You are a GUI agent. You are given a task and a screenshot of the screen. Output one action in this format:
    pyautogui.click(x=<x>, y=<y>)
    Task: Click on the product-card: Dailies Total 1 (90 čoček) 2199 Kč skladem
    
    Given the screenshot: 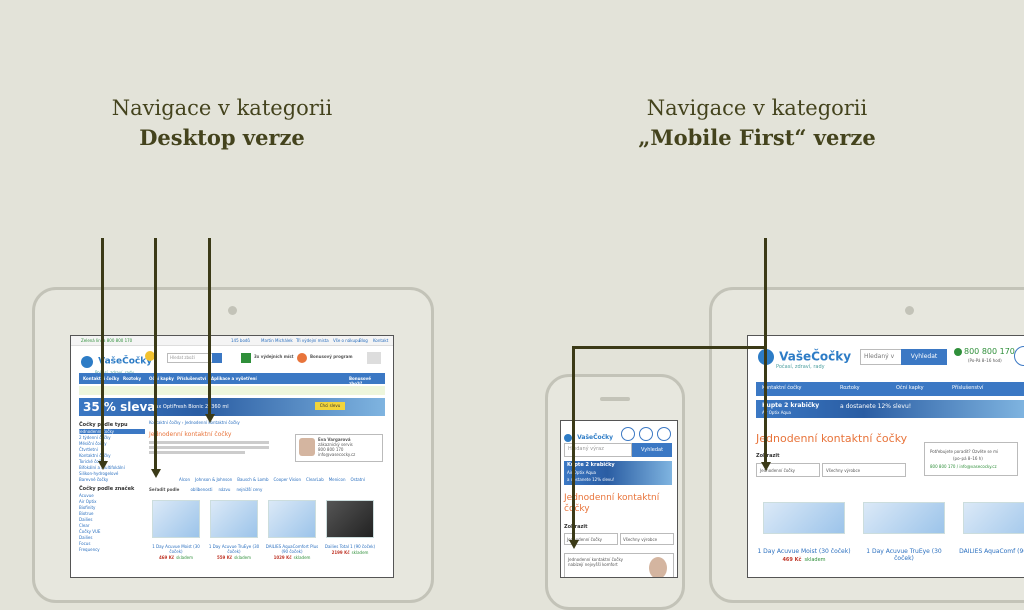 What is the action you would take?
    pyautogui.click(x=350, y=533)
    